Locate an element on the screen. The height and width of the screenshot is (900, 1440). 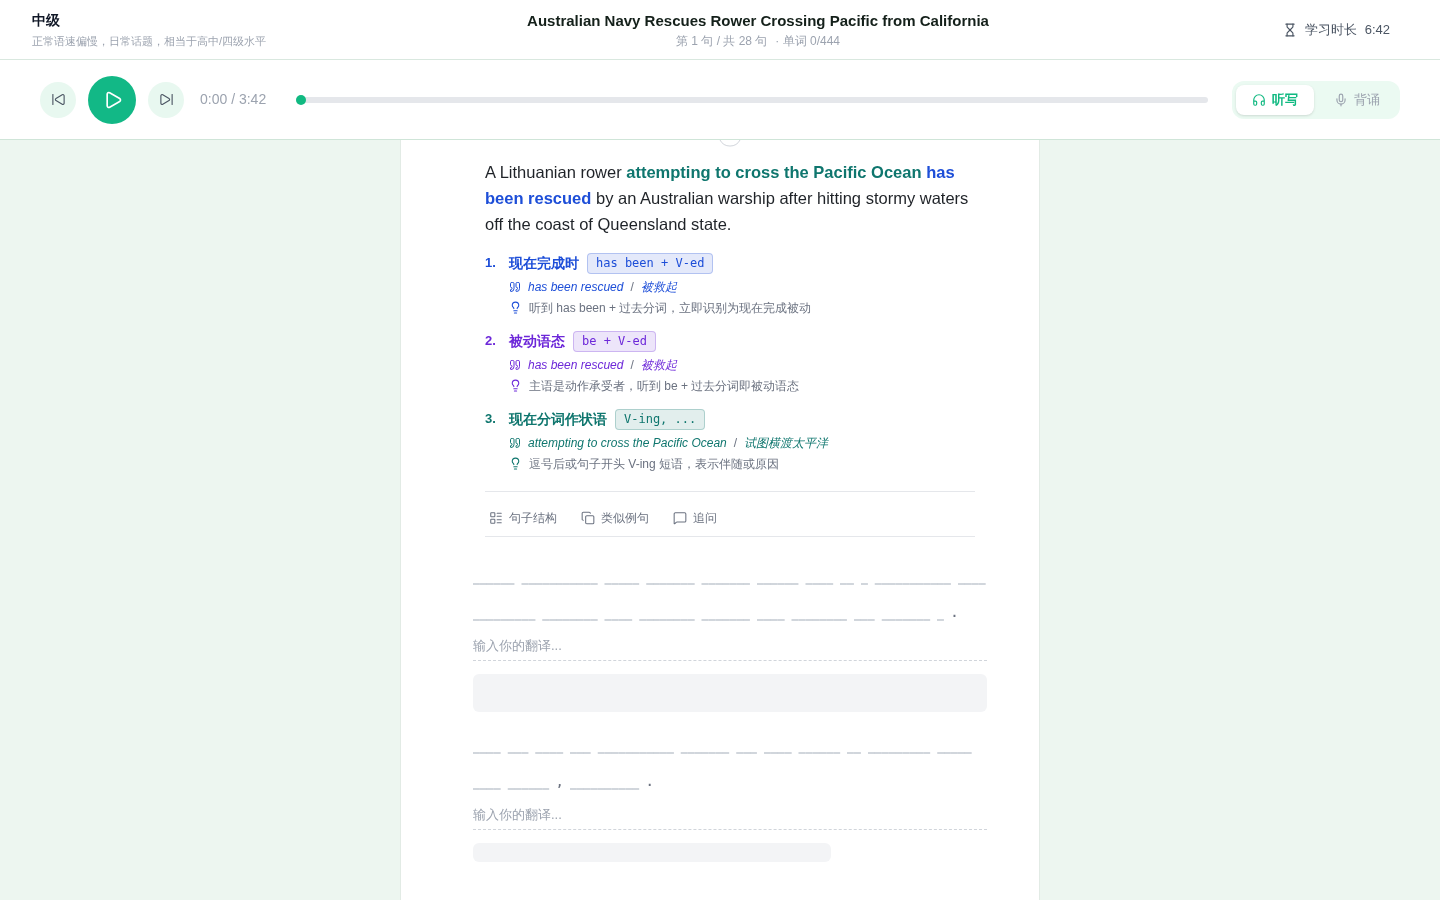
playback-time: 0:00 / 3:42 is located at coordinates (233, 99).